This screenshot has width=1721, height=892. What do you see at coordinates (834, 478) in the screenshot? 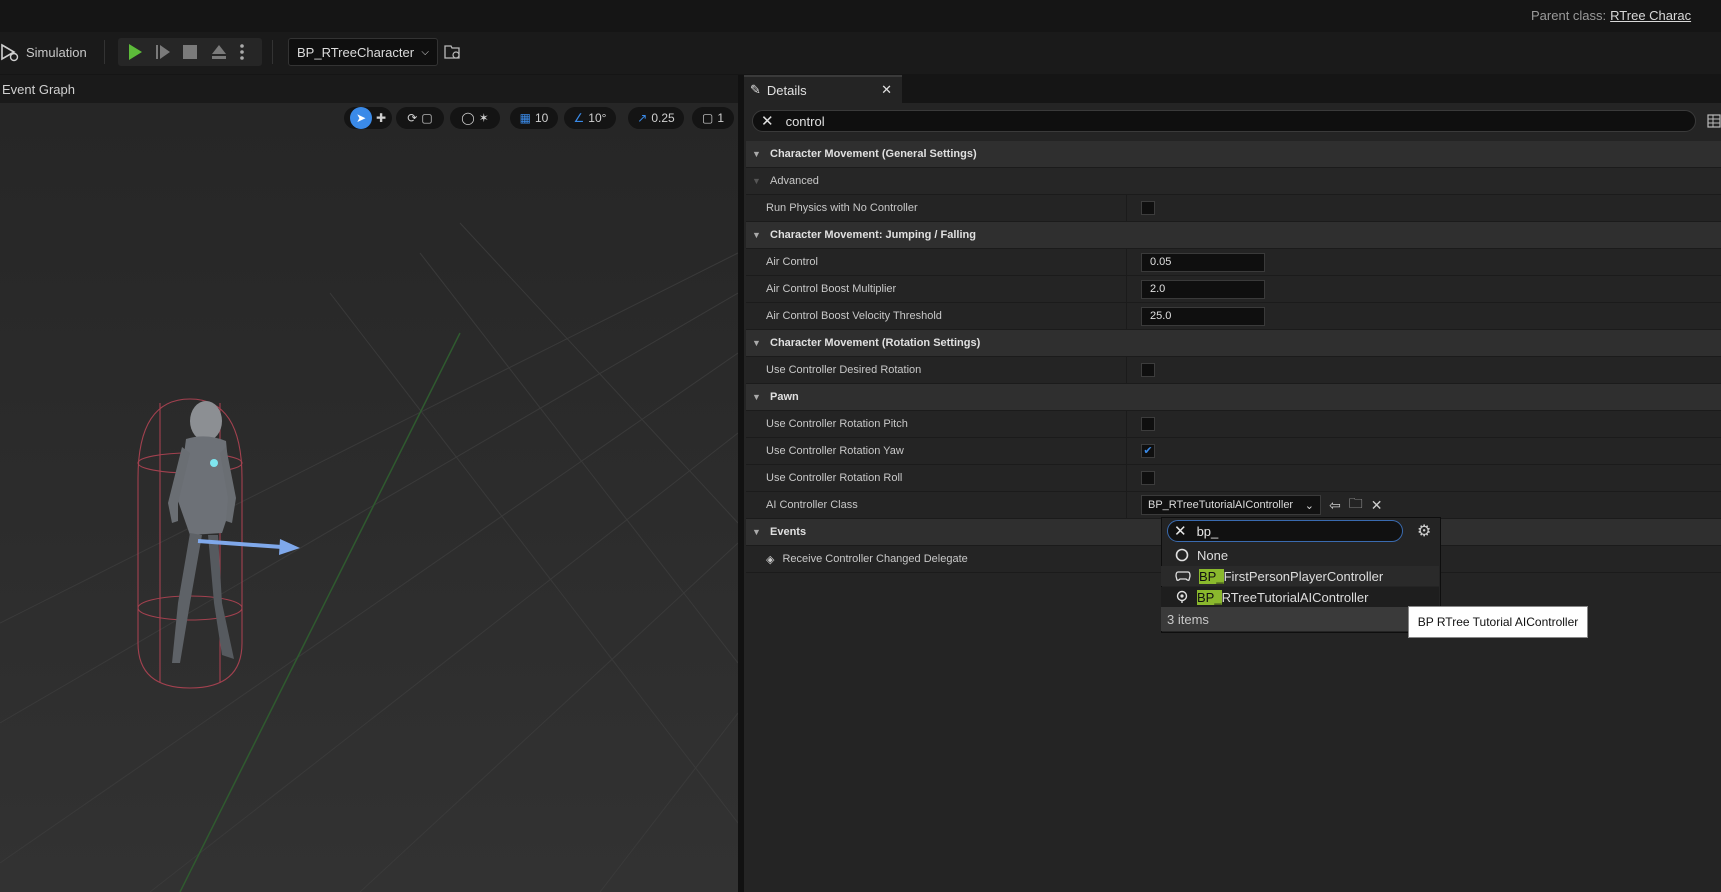
I see `property-label: Use Controller Rotation Roll` at bounding box center [834, 478].